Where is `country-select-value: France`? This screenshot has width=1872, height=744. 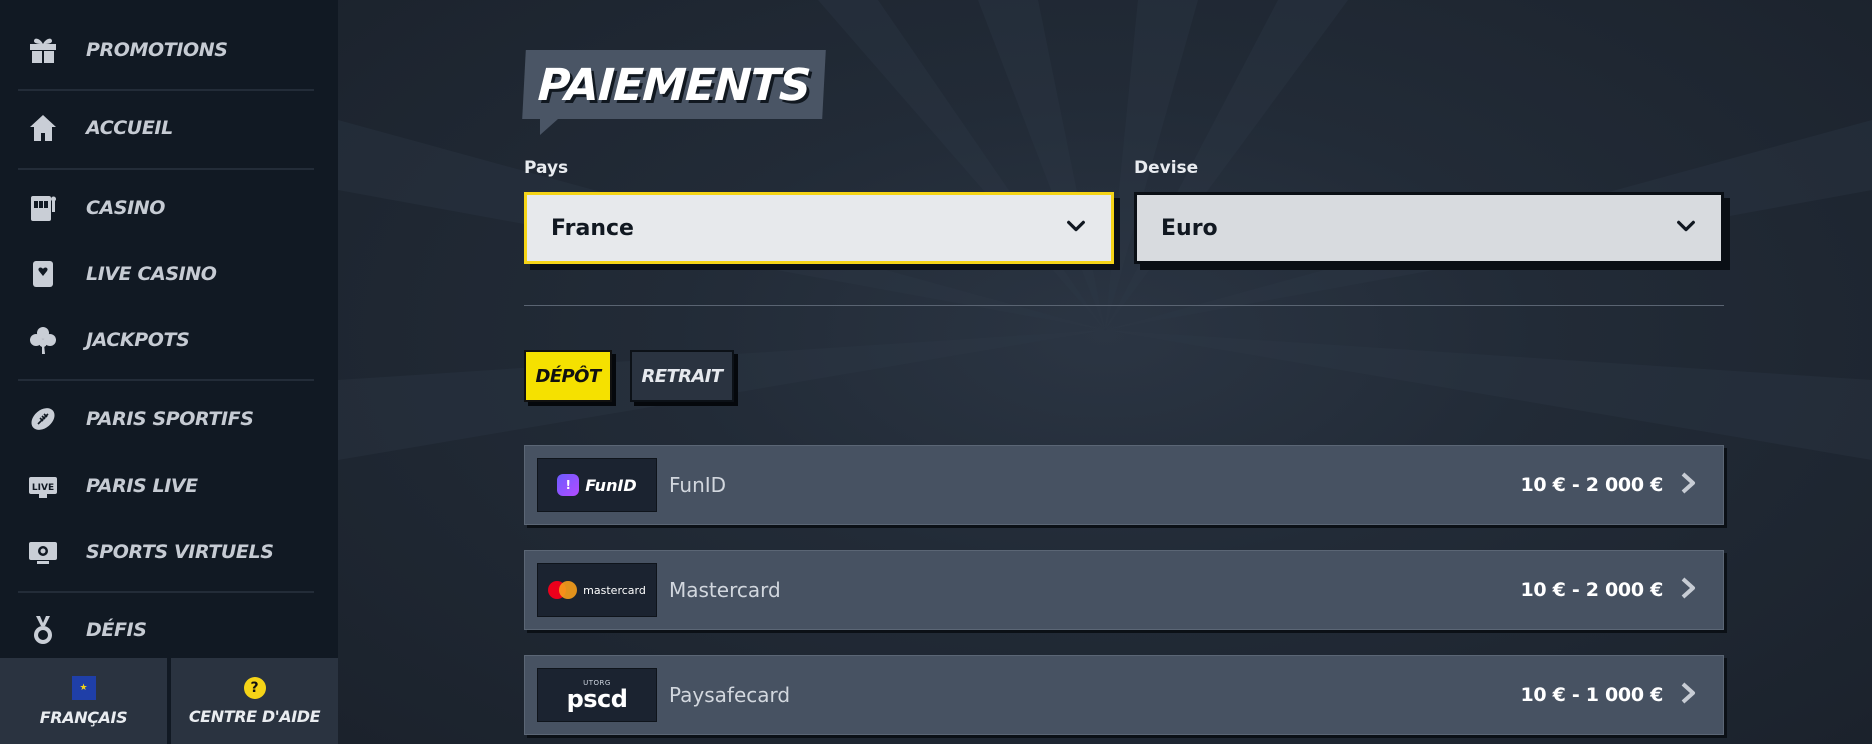 country-select-value: France is located at coordinates (592, 228).